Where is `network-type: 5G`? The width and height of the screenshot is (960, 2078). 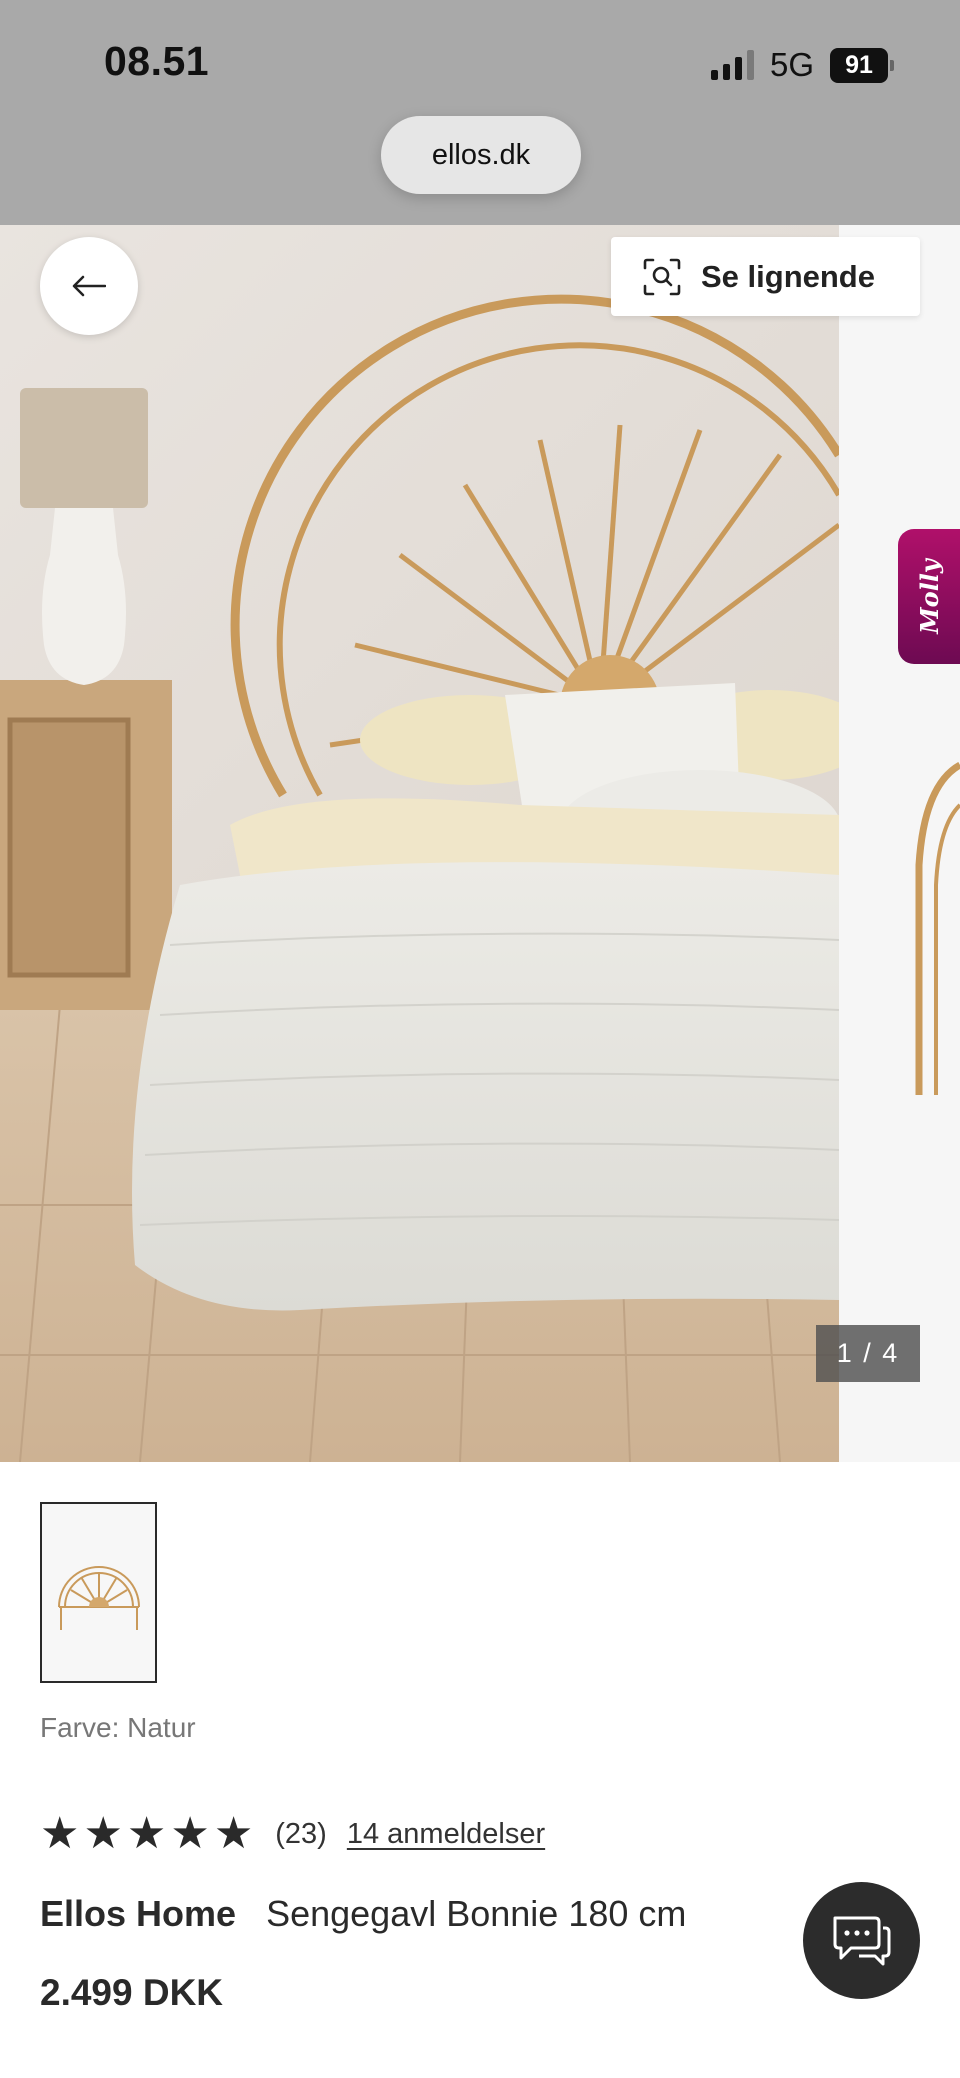
network-type: 5G is located at coordinates (791, 64).